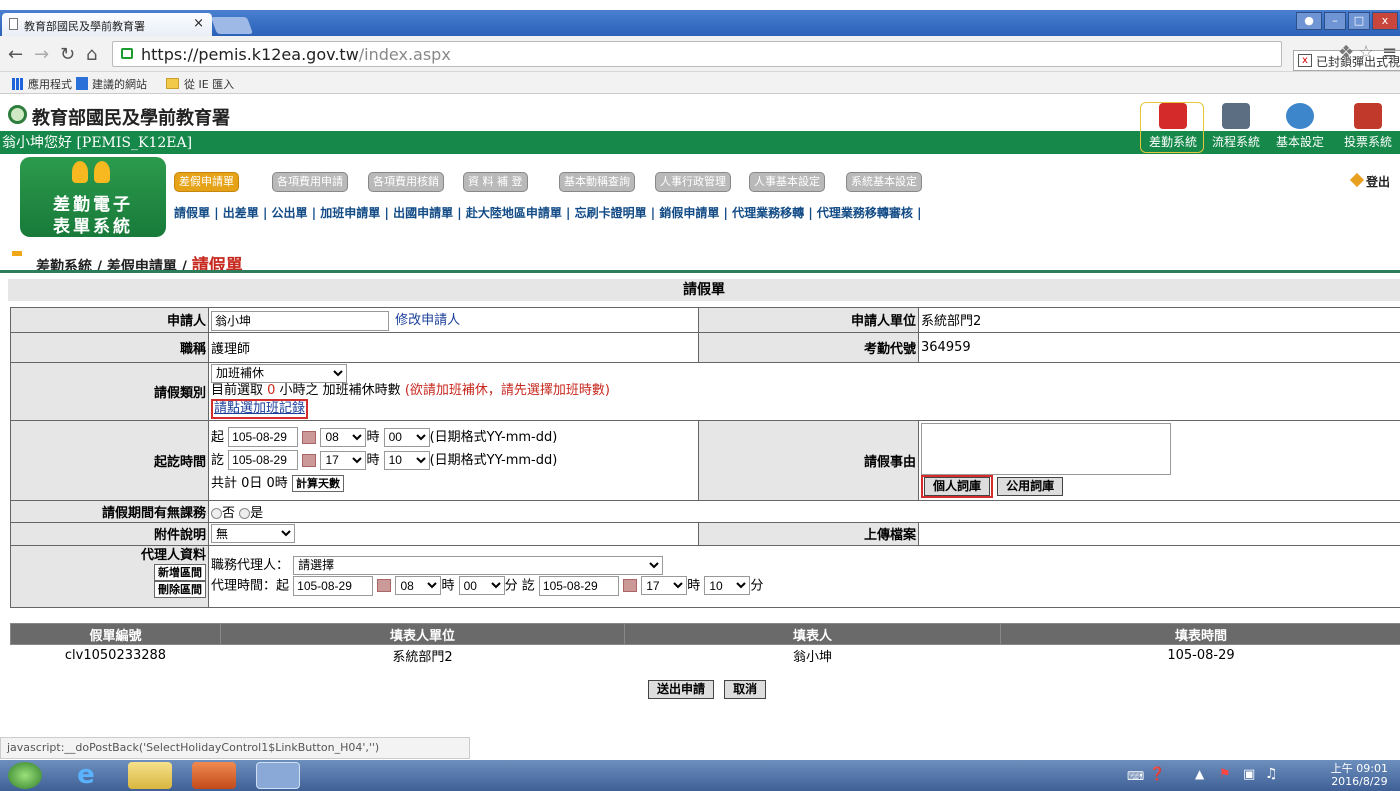  What do you see at coordinates (1200, 634) in the screenshot?
I see `col-header-time: 填表時間` at bounding box center [1200, 634].